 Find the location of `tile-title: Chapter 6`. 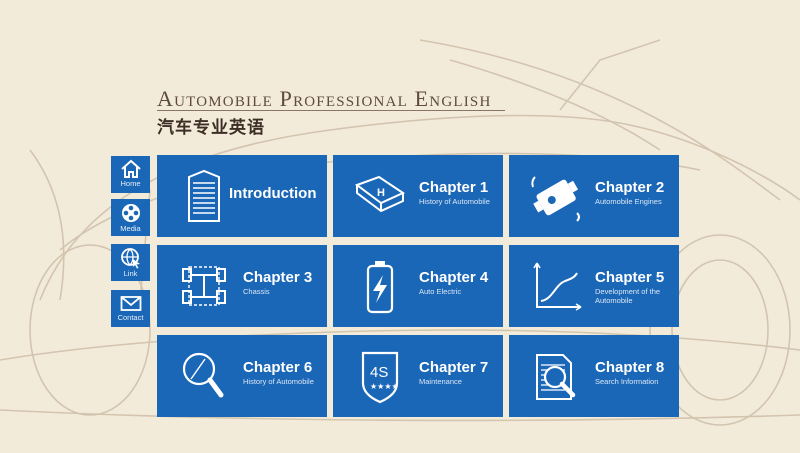

tile-title: Chapter 6 is located at coordinates (278, 367).